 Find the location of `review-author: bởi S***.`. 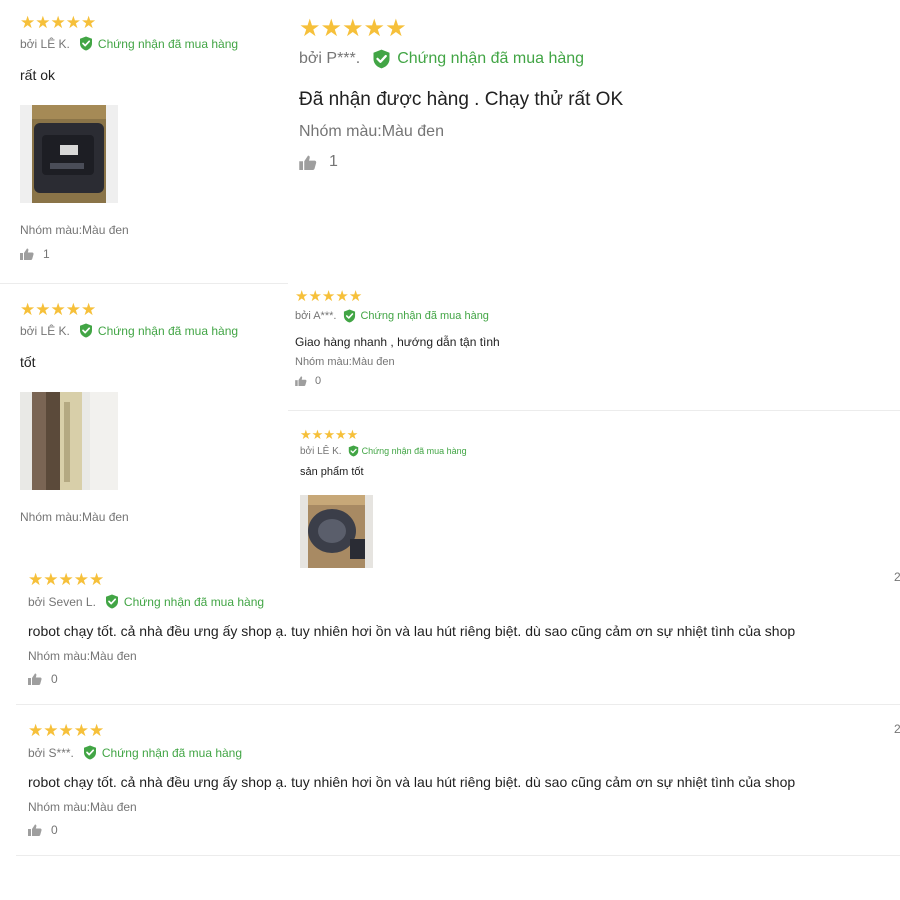

review-author: bởi S***. is located at coordinates (51, 752).